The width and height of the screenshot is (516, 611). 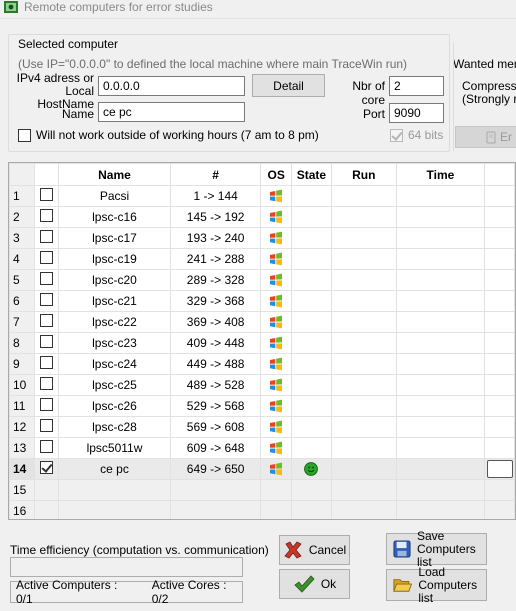 I want to click on table-row: 14 ce pc 649 -> 650, so click(x=262, y=469).